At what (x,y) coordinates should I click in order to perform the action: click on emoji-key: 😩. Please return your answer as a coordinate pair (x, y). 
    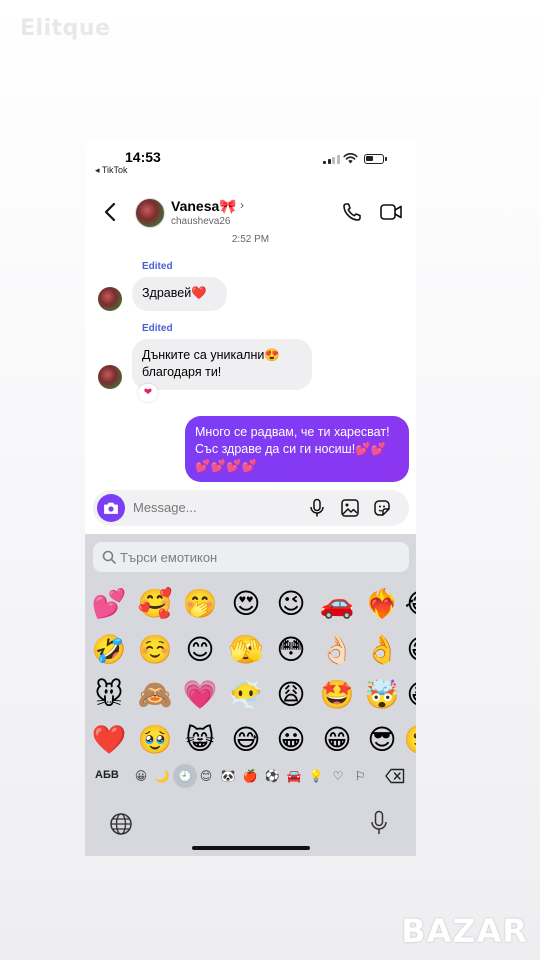
    Looking at the image, I should click on (291, 695).